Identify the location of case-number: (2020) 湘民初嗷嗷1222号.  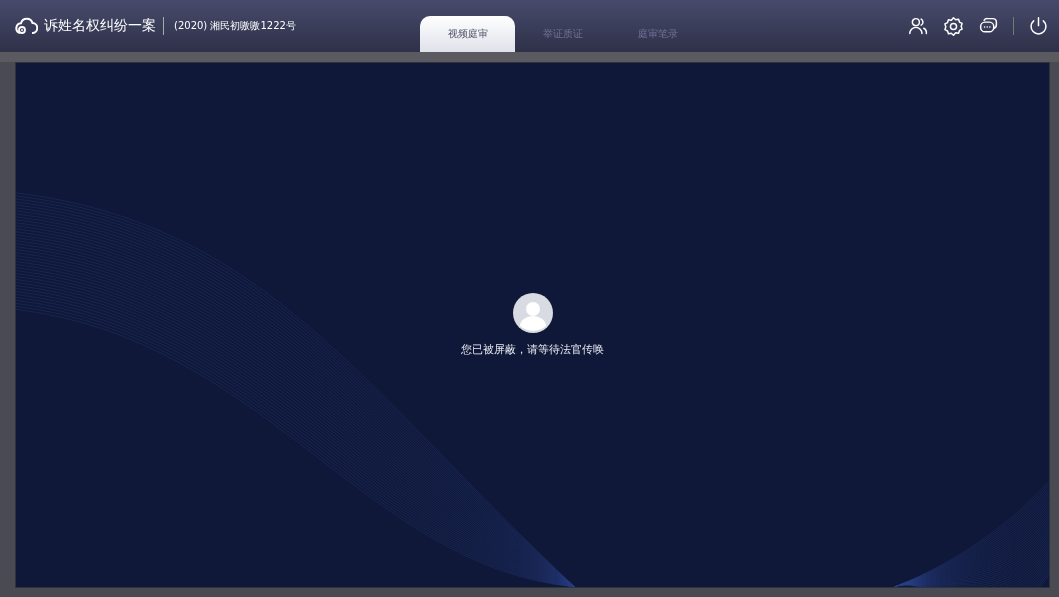
(235, 26).